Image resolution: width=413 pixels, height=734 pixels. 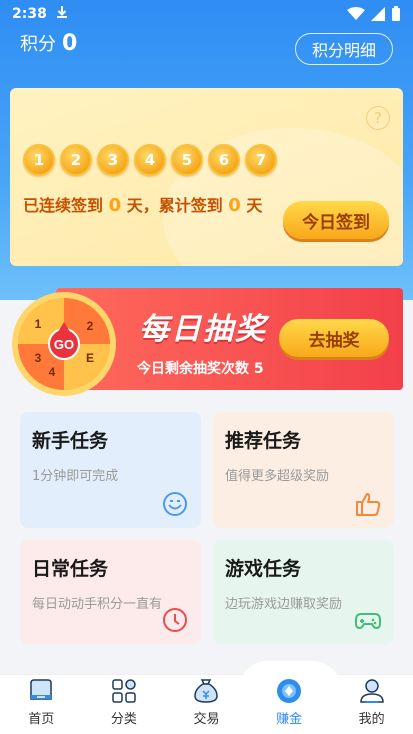 What do you see at coordinates (396, 13) in the screenshot?
I see `battery-icon` at bounding box center [396, 13].